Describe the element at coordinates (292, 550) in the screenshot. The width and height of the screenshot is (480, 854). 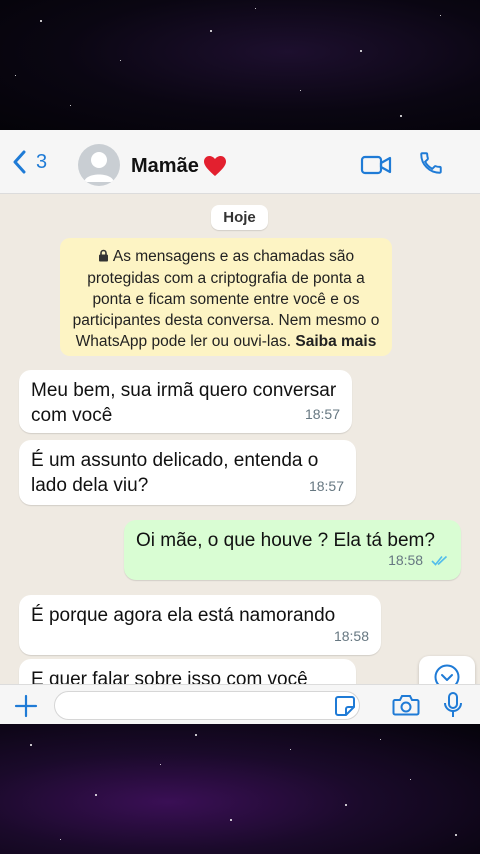
I see `message-bubble-outgoing: Oi mãe, o que houve ? Ela tá bem? 18:58` at that location.